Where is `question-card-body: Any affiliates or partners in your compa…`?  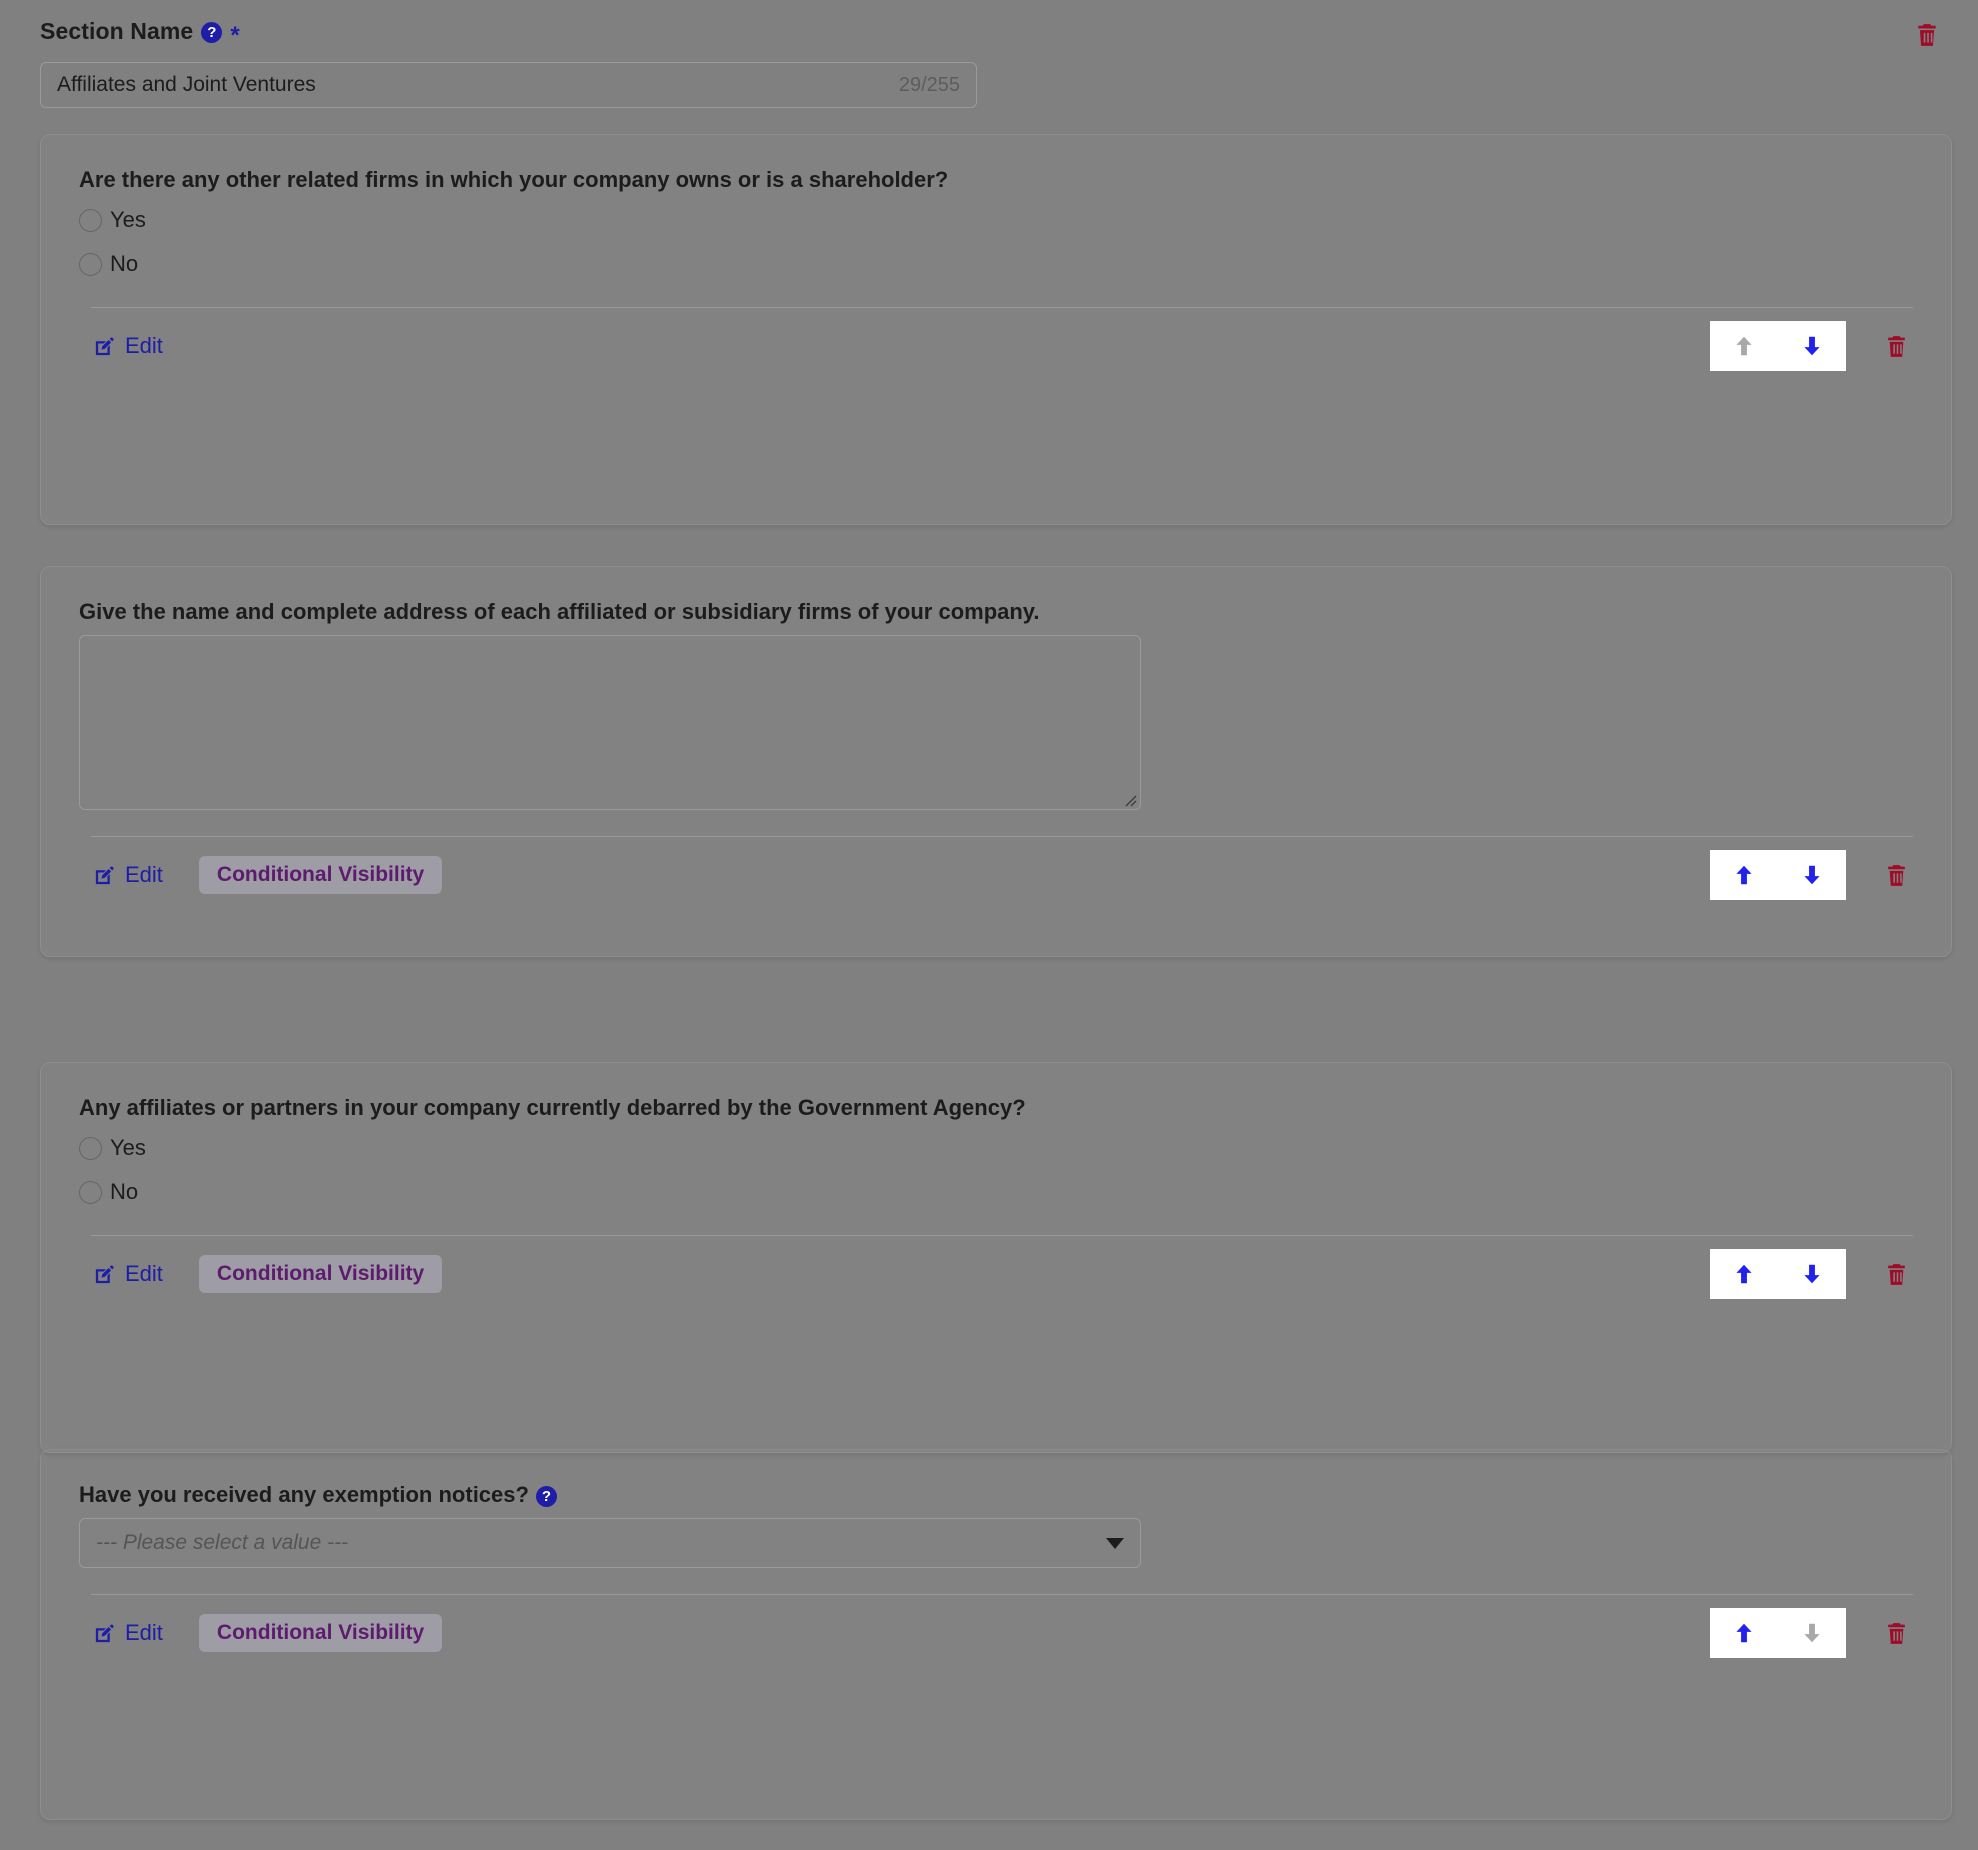 question-card-body: Any affiliates or partners in your compa… is located at coordinates (996, 1136).